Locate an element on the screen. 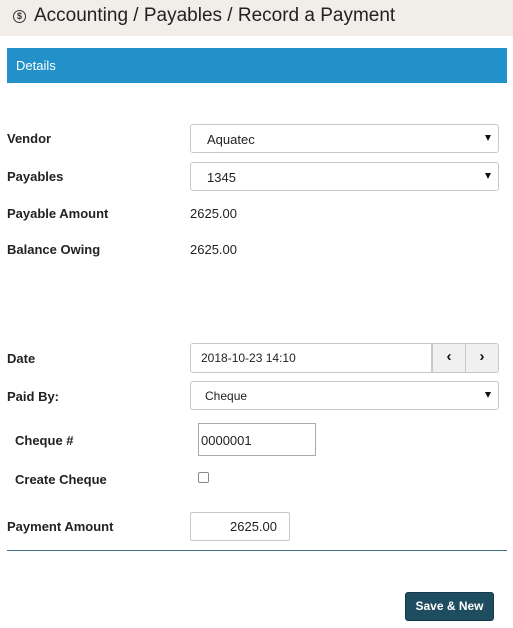 Image resolution: width=513 pixels, height=628 pixels. balance-owing-label: Balance Owing is located at coordinates (54, 249).